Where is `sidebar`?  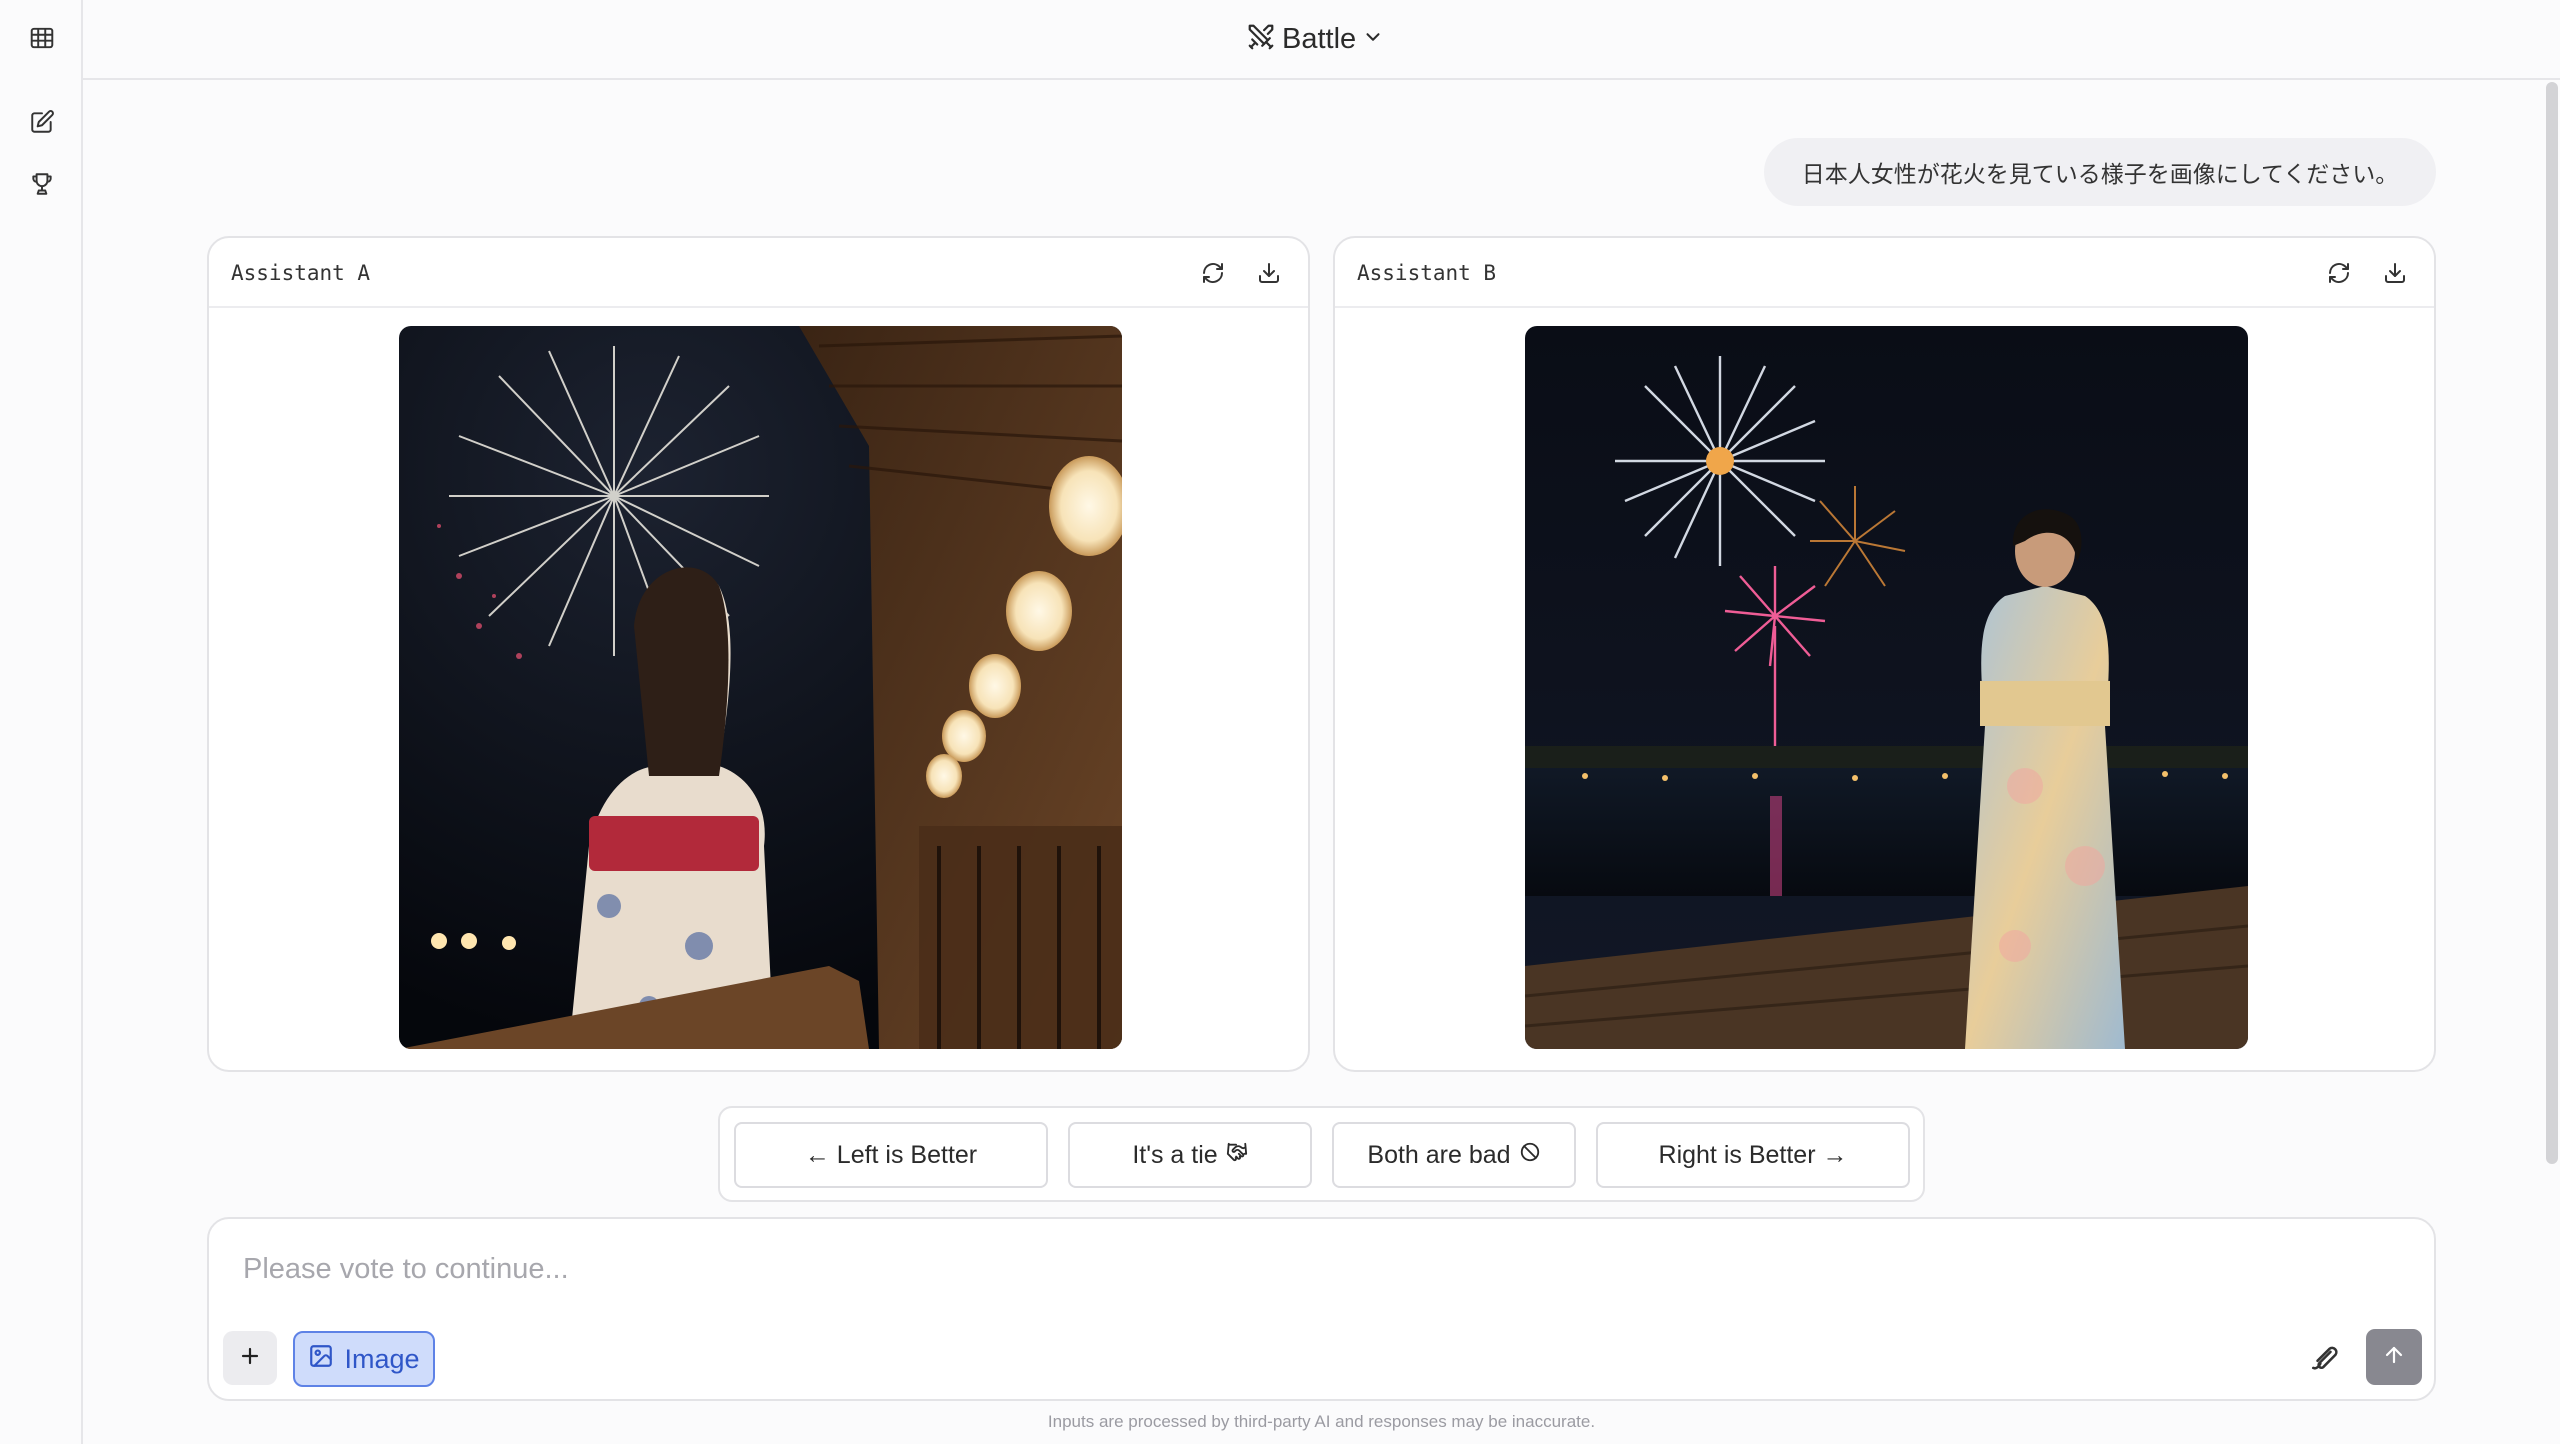
sidebar is located at coordinates (41, 722).